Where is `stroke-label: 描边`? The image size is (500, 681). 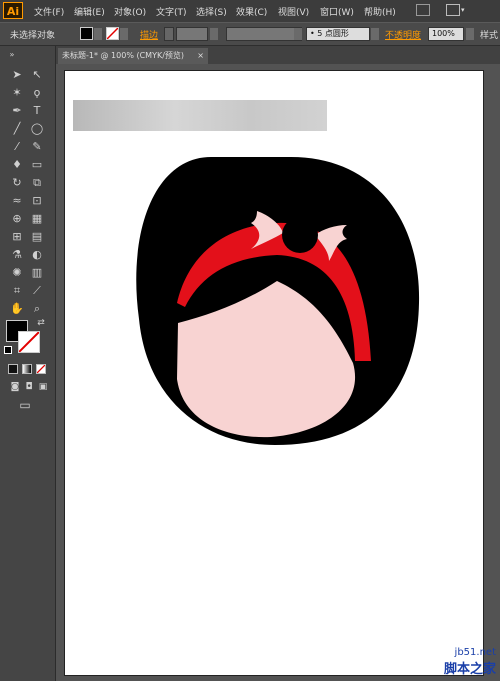
stroke-label: 描边 is located at coordinates (149, 34).